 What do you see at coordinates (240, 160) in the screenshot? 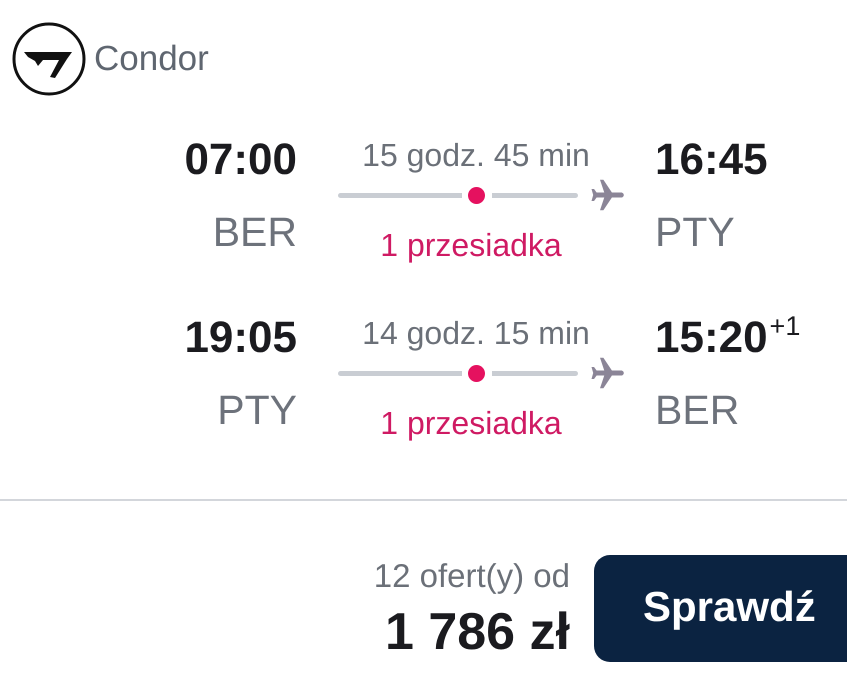
I see `time: 07:00` at bounding box center [240, 160].